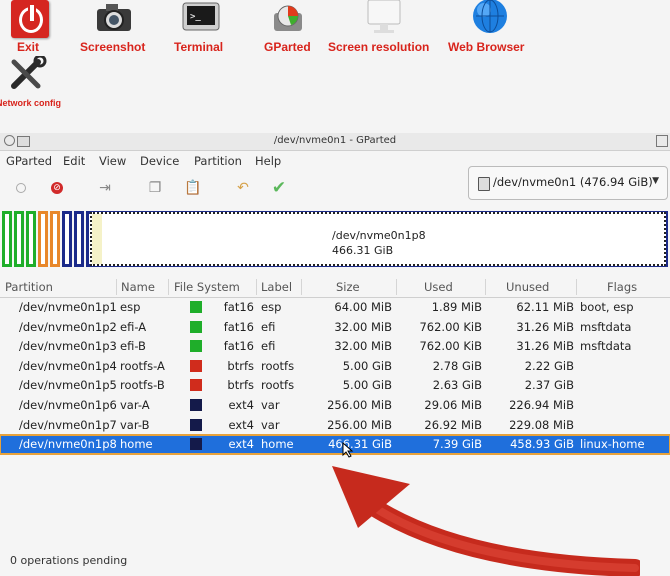 The width and height of the screenshot is (670, 576). What do you see at coordinates (21, 188) in the screenshot?
I see `new-partition-icon` at bounding box center [21, 188].